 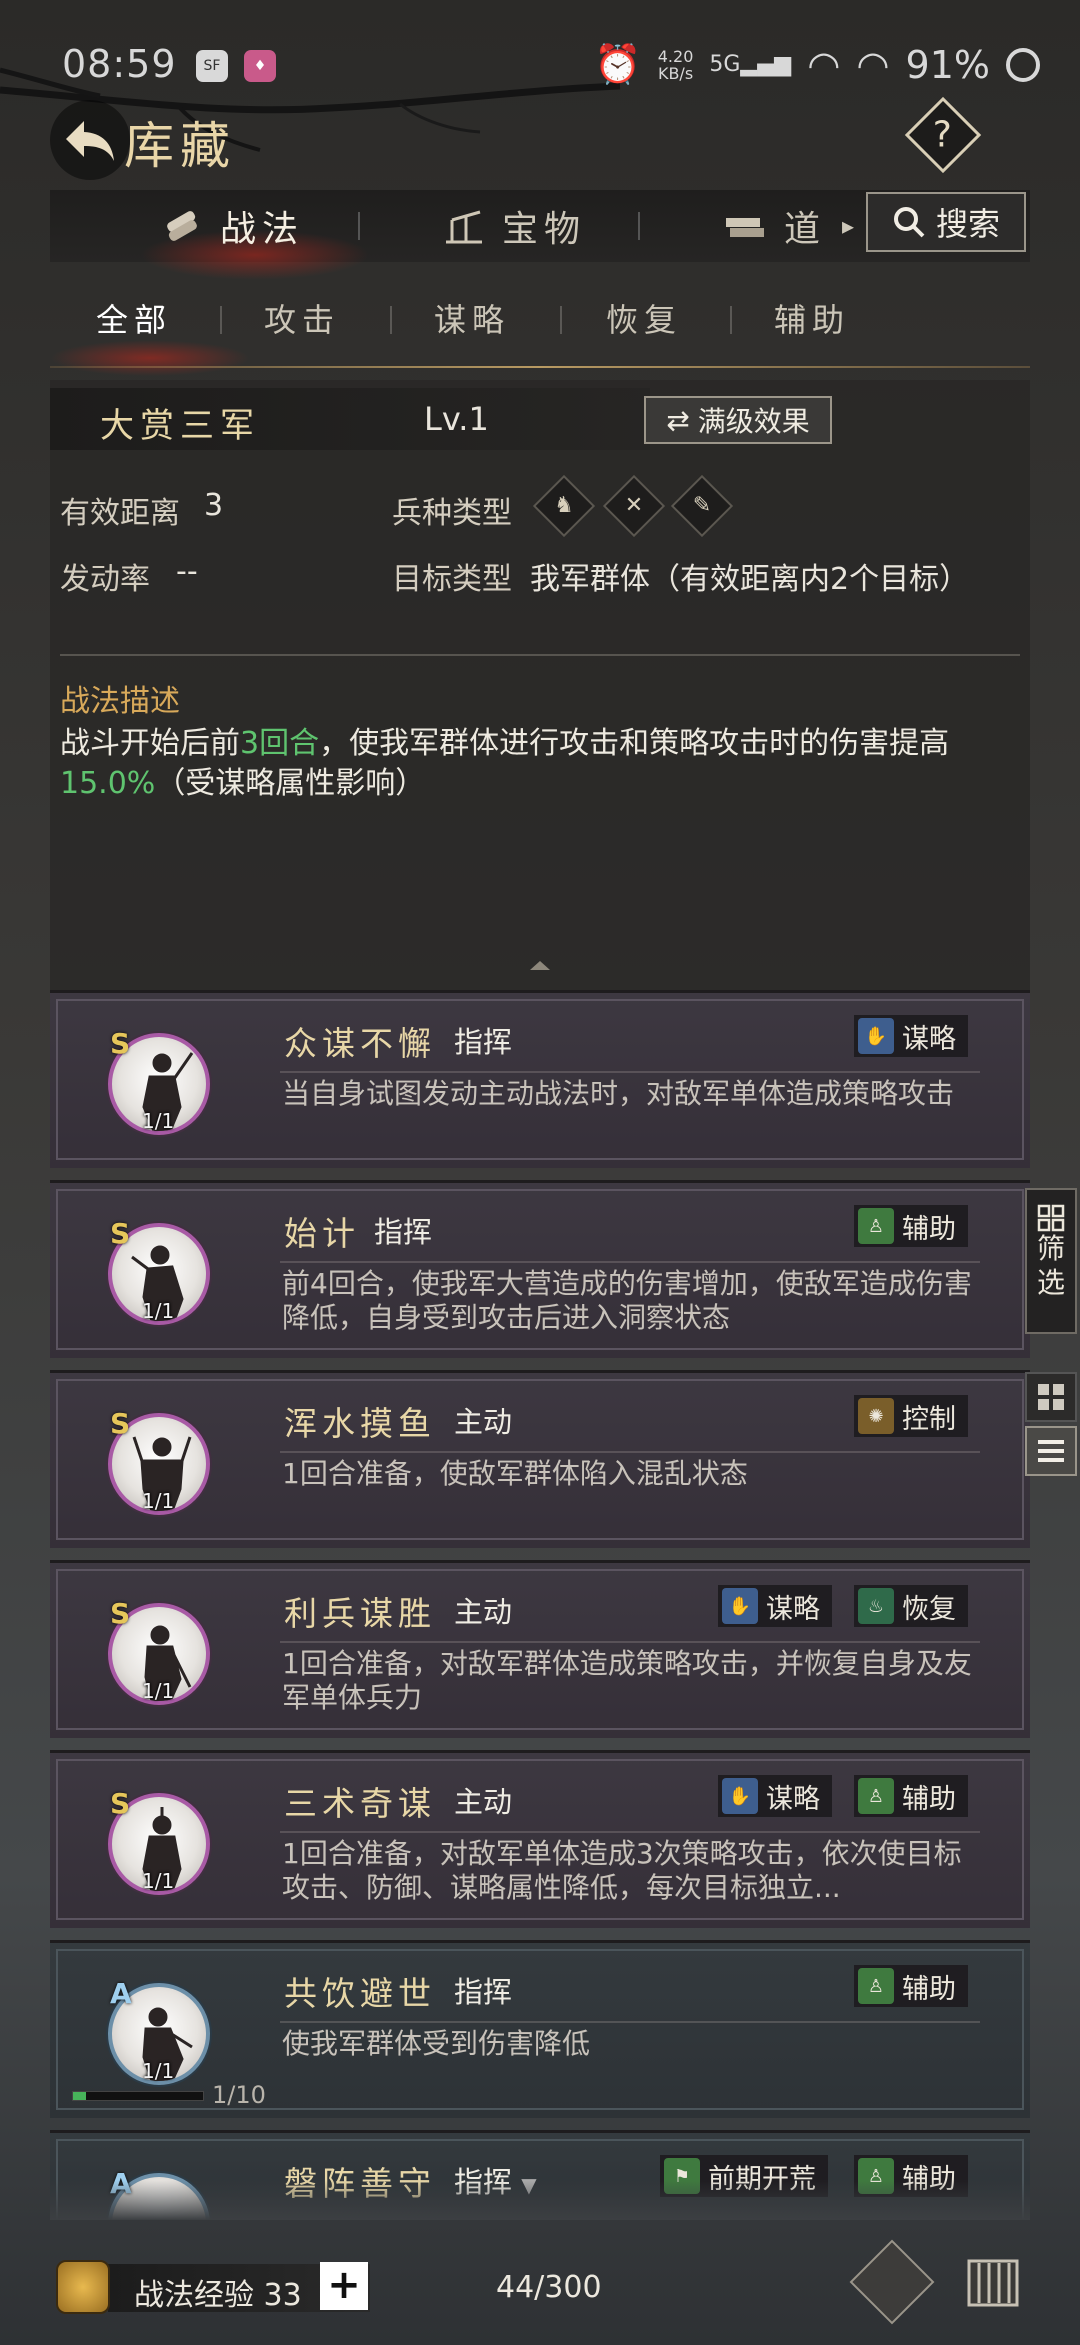 What do you see at coordinates (892, 2282) in the screenshot?
I see `convert-skill-button` at bounding box center [892, 2282].